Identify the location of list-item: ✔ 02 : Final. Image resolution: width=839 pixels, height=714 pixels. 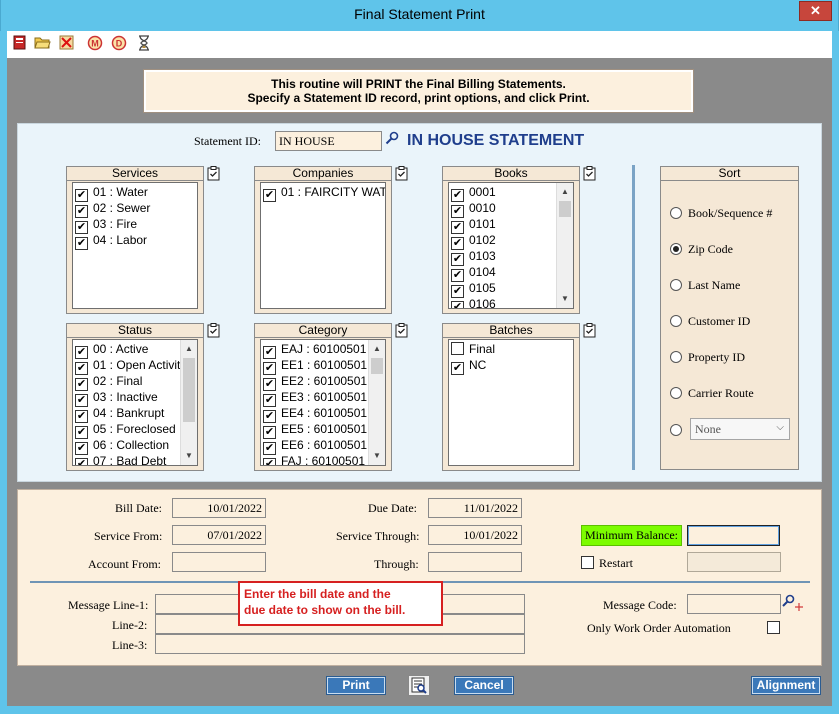
(108, 382).